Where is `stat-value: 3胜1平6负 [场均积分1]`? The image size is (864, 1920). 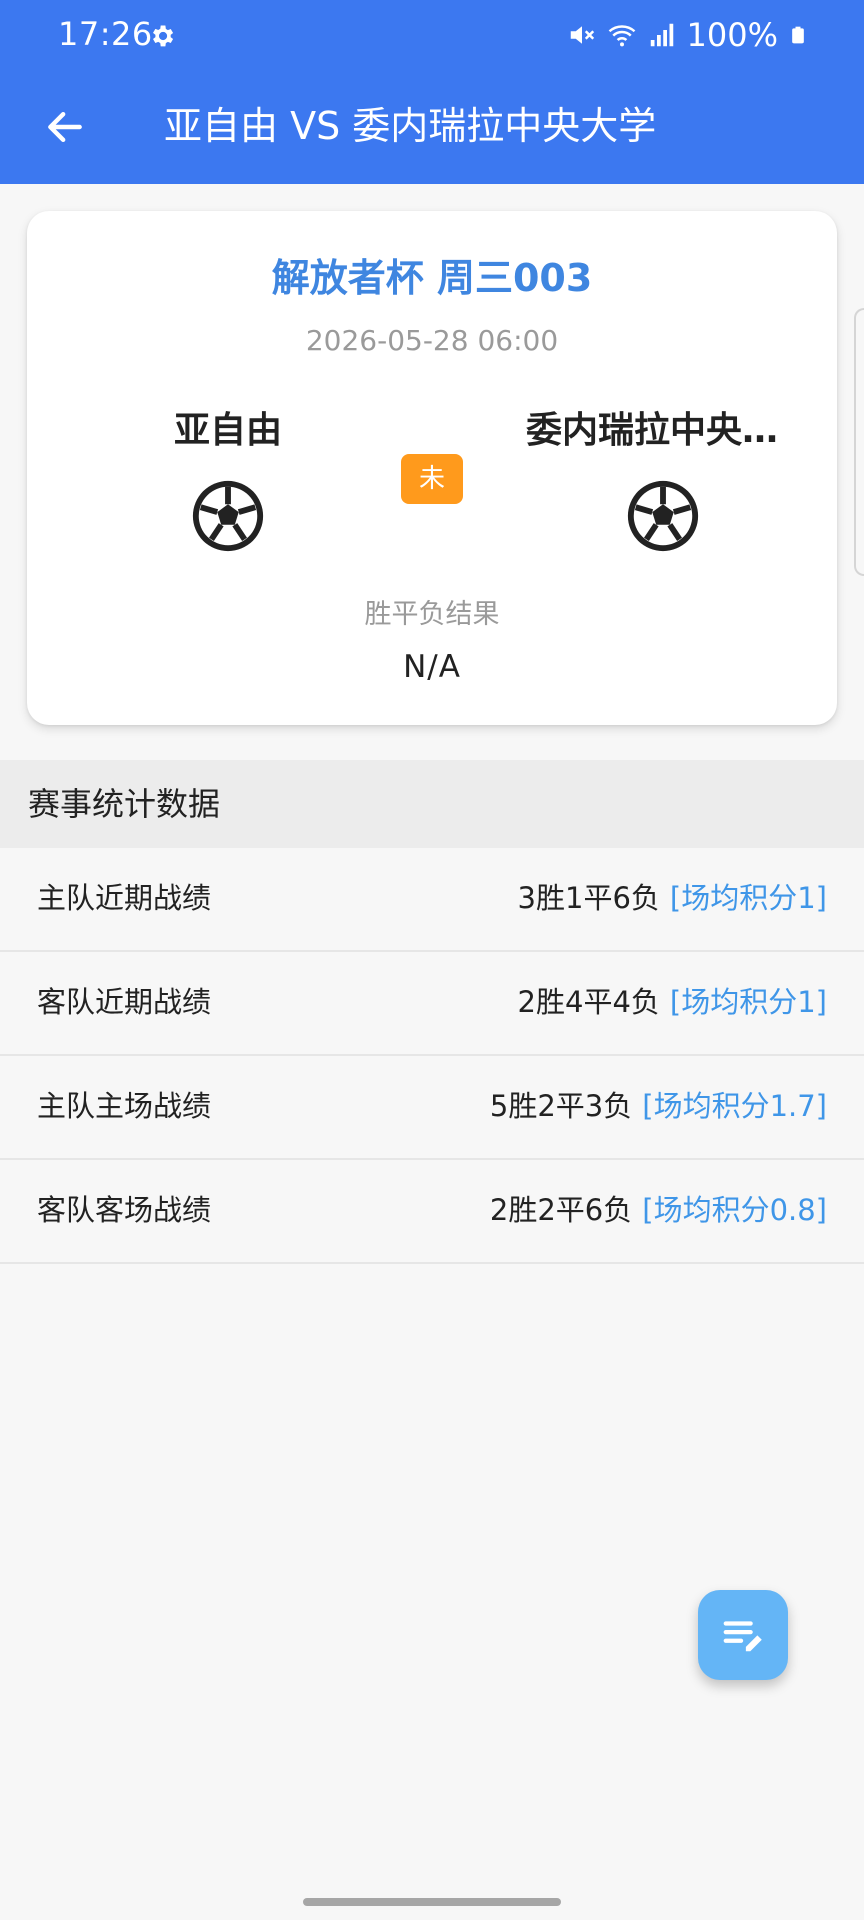
stat-value: 3胜1平6负 [场均积分1] is located at coordinates (672, 898).